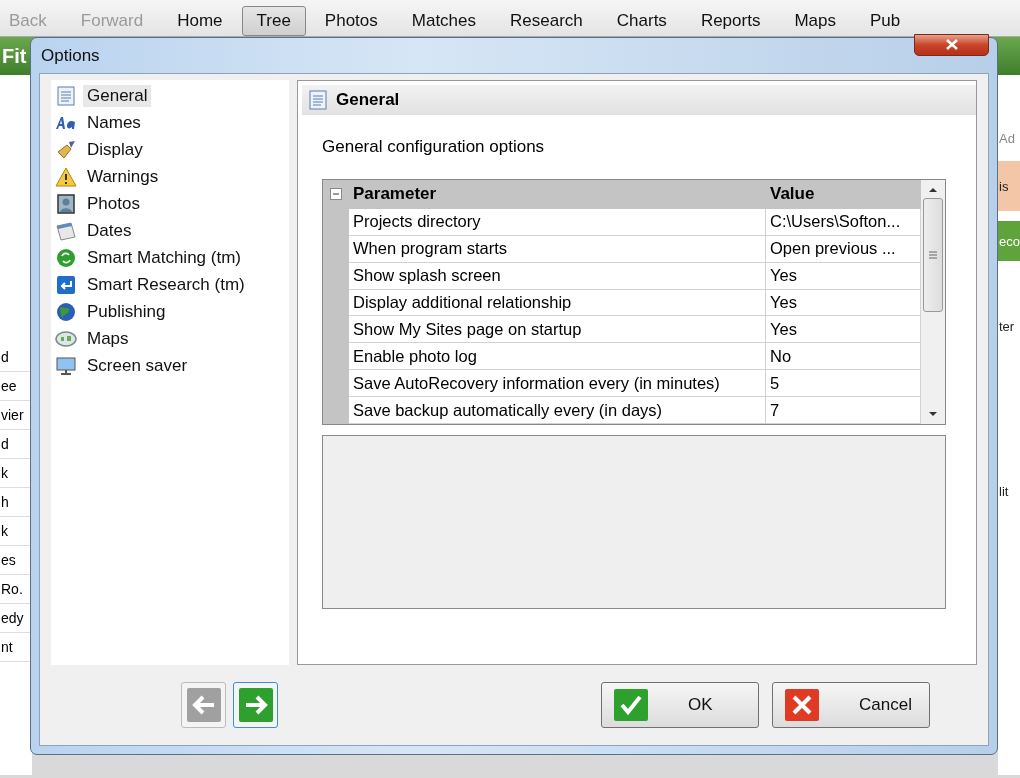  I want to click on category-item: General, so click(117, 95).